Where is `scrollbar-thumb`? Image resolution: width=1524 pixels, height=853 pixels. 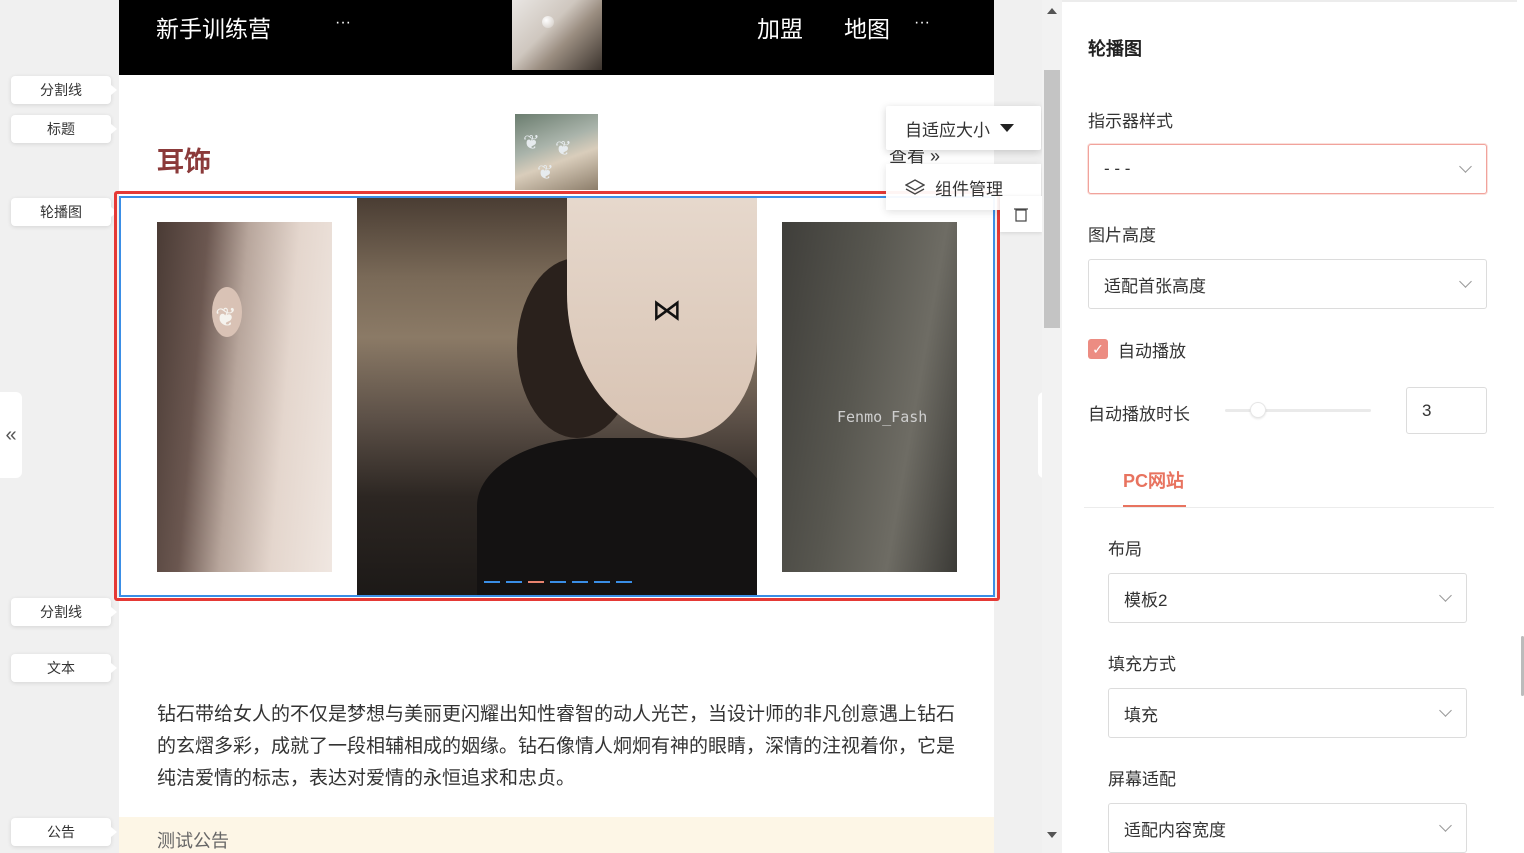
scrollbar-thumb is located at coordinates (1052, 199).